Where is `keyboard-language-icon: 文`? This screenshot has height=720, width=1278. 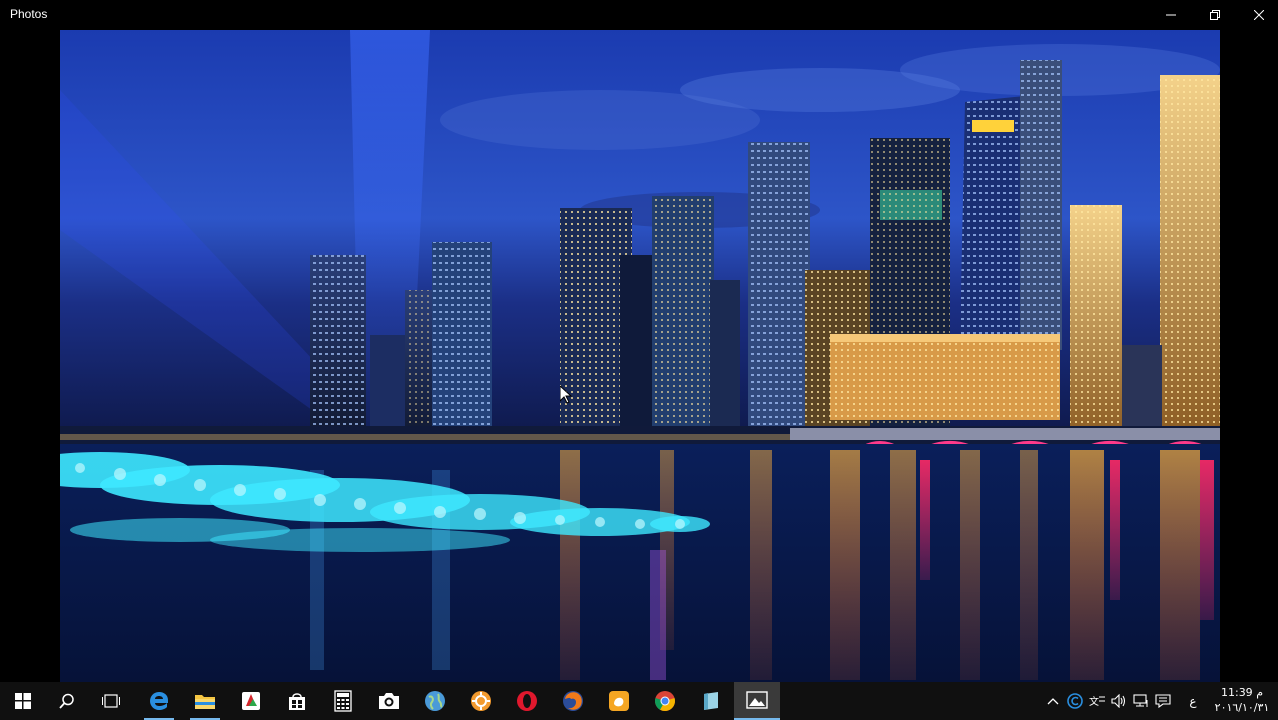
keyboard-language-icon: 文 is located at coordinates (1097, 701).